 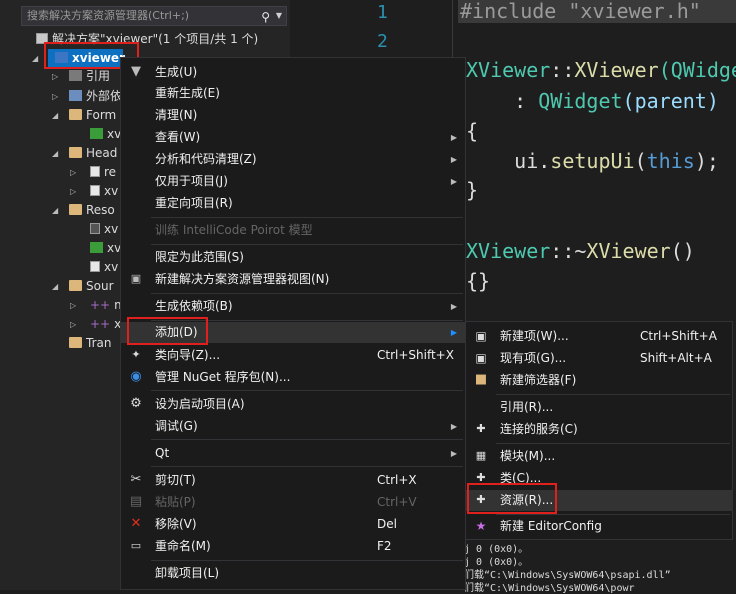 I want to click on existing-item-icon: ▣, so click(x=481, y=358).